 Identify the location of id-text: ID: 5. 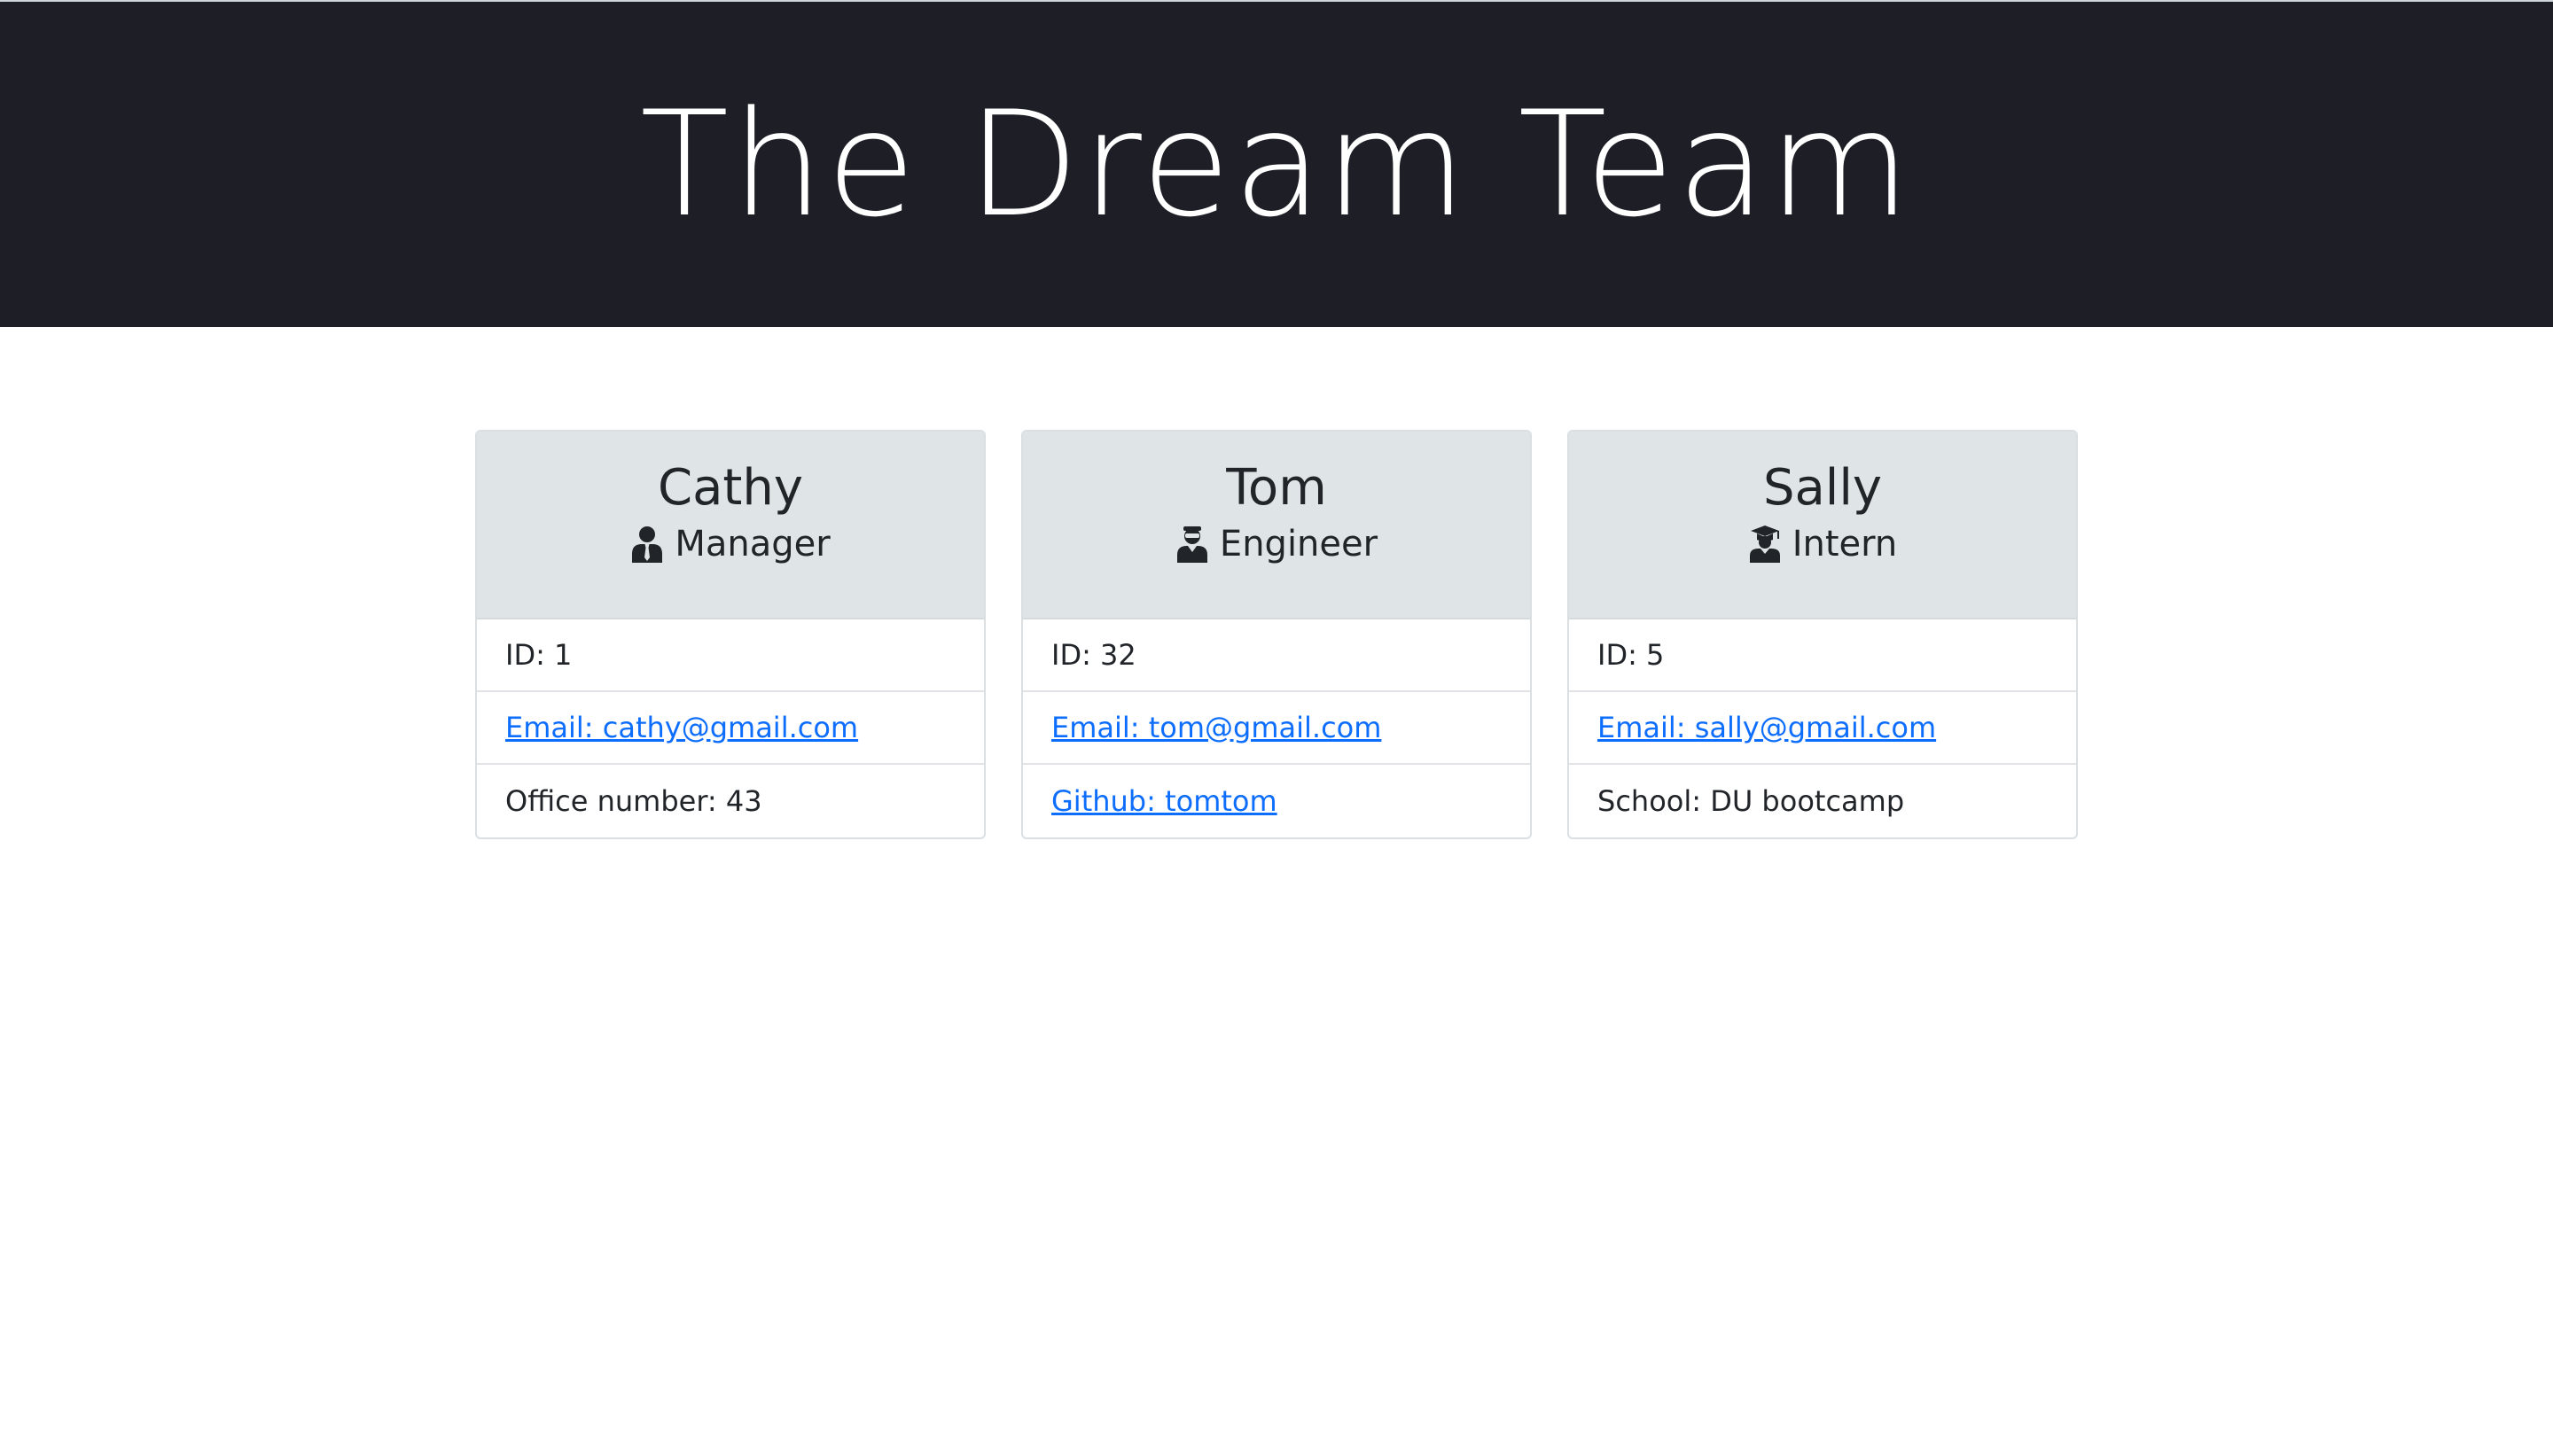
(1631, 655).